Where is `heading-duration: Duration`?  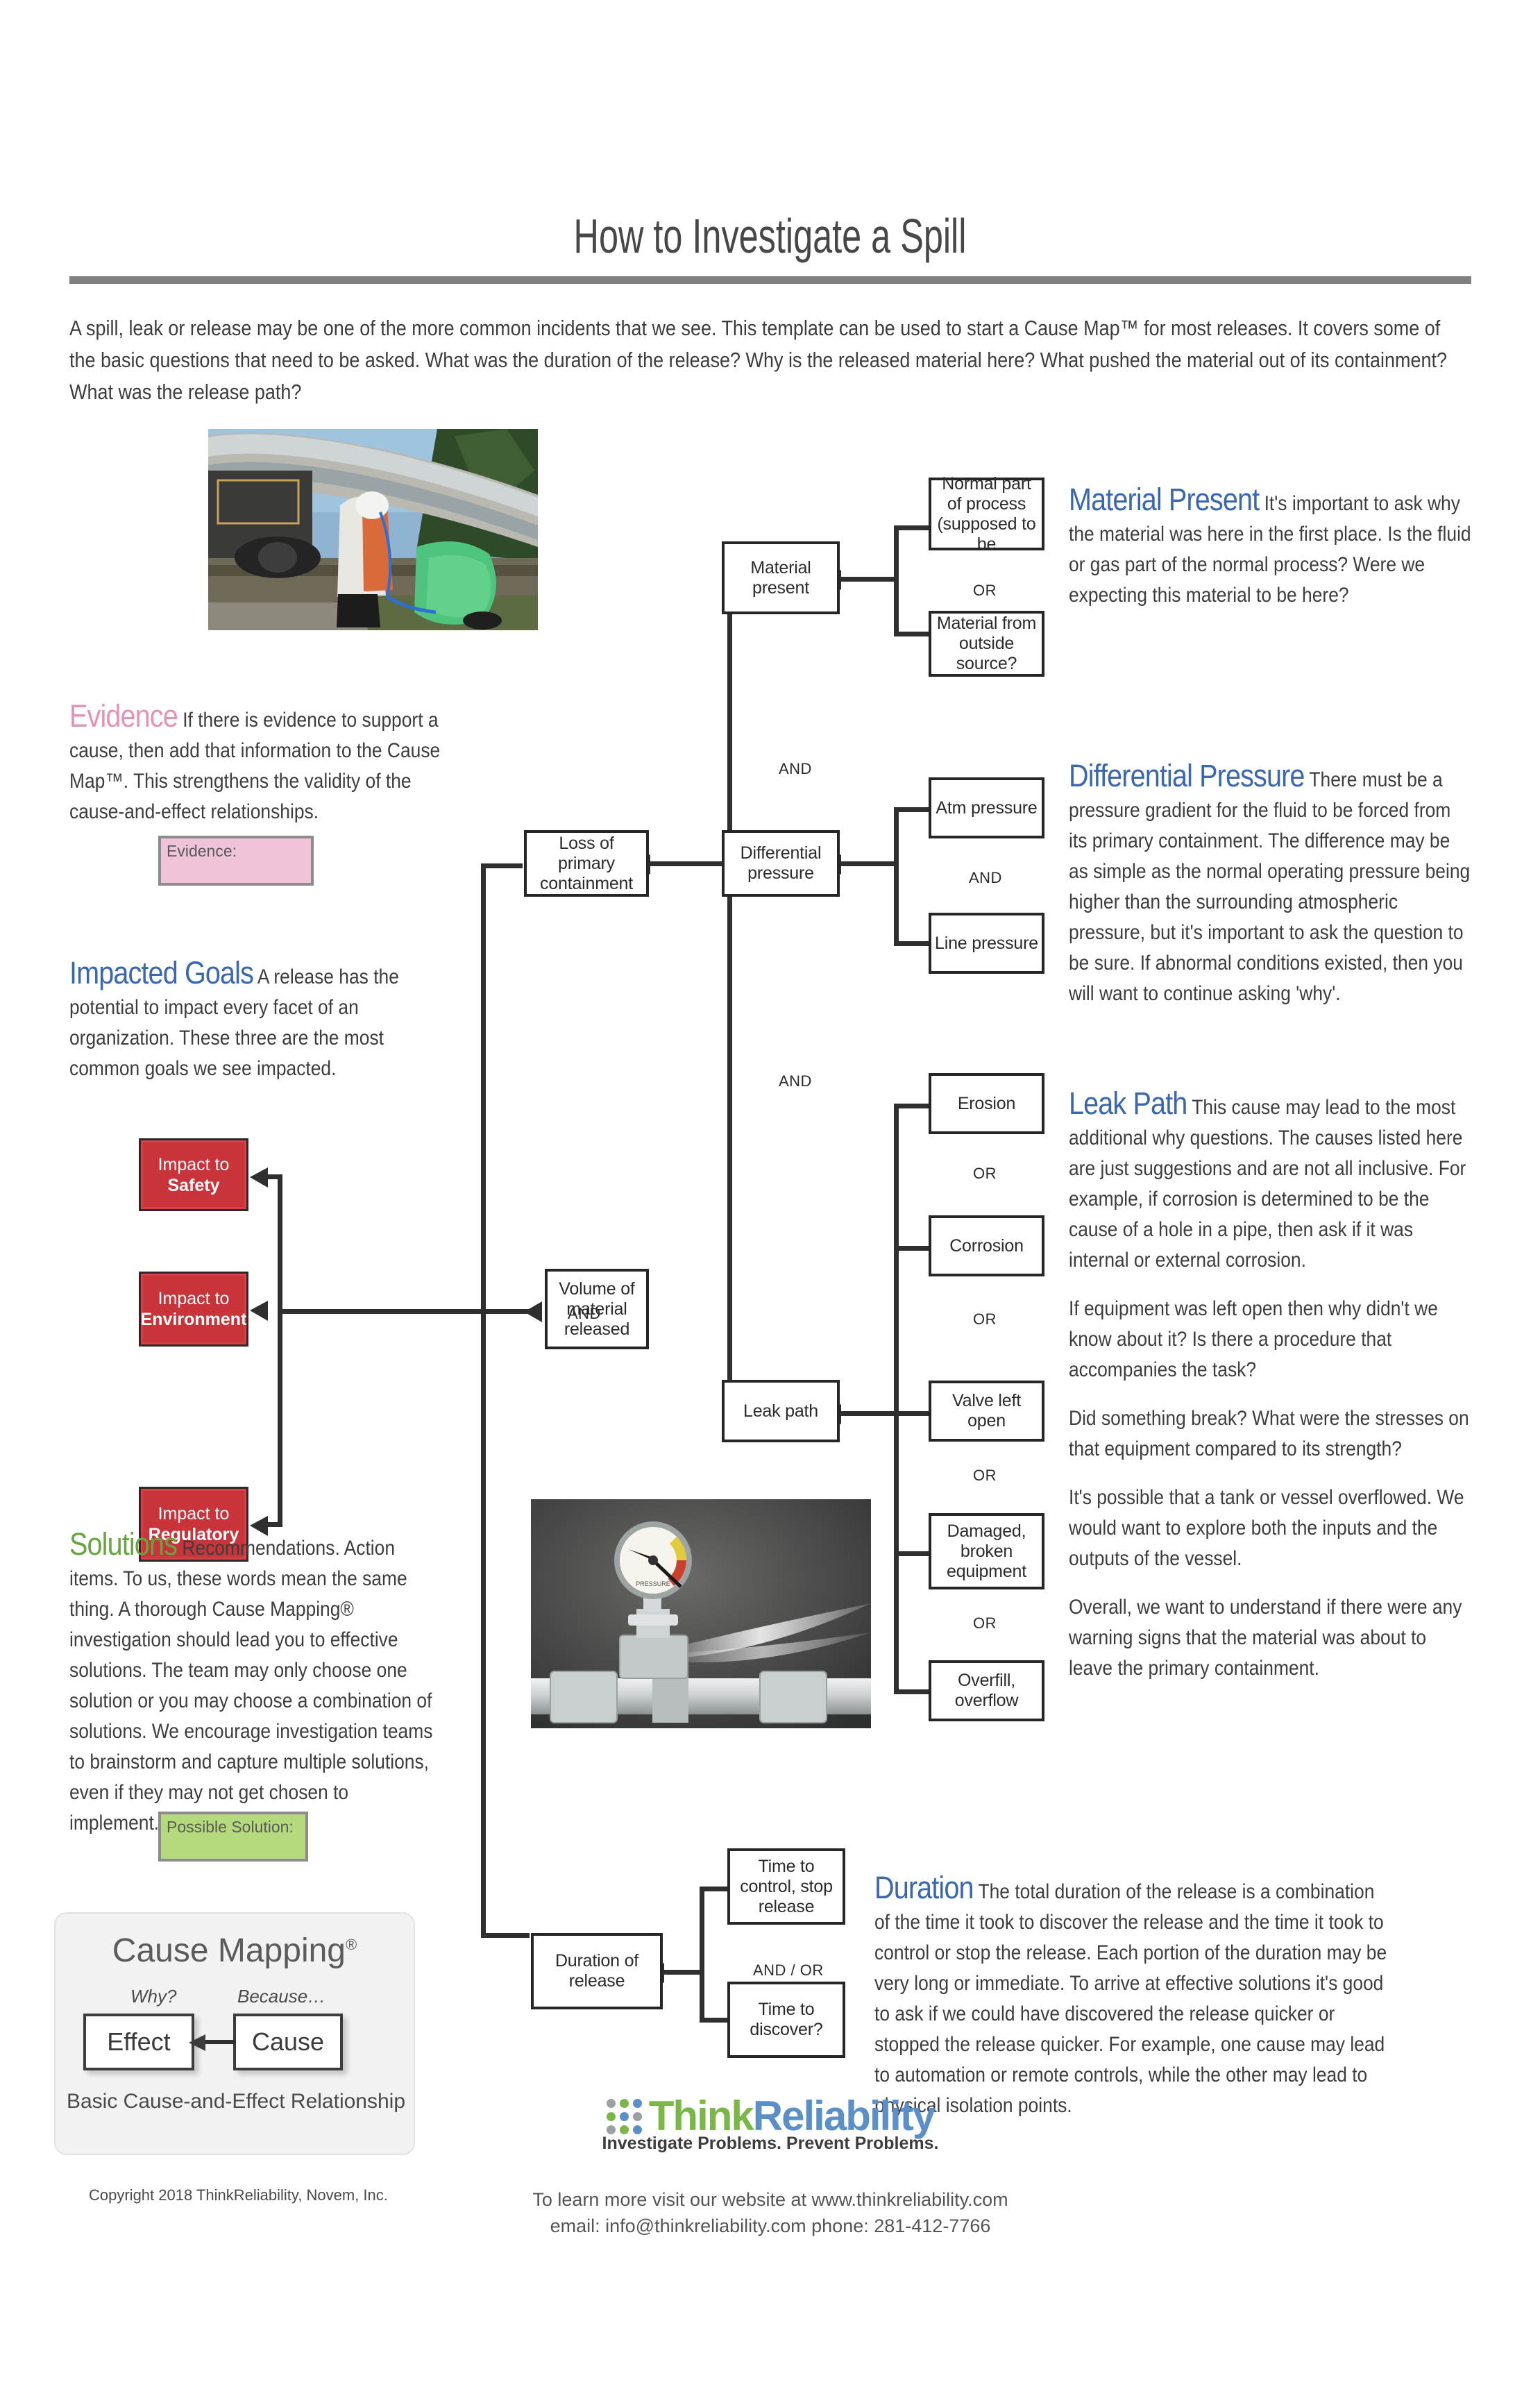
heading-duration: Duration is located at coordinates (924, 1887).